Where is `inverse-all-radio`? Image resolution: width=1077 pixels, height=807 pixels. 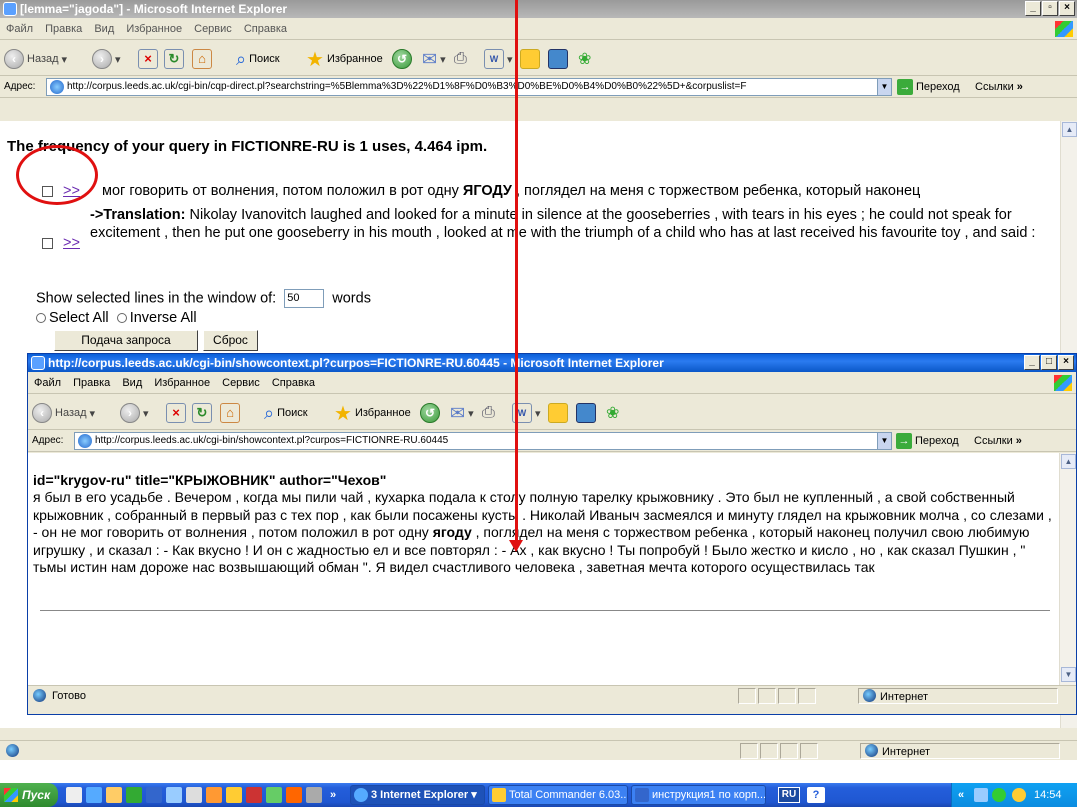 inverse-all-radio is located at coordinates (121, 318).